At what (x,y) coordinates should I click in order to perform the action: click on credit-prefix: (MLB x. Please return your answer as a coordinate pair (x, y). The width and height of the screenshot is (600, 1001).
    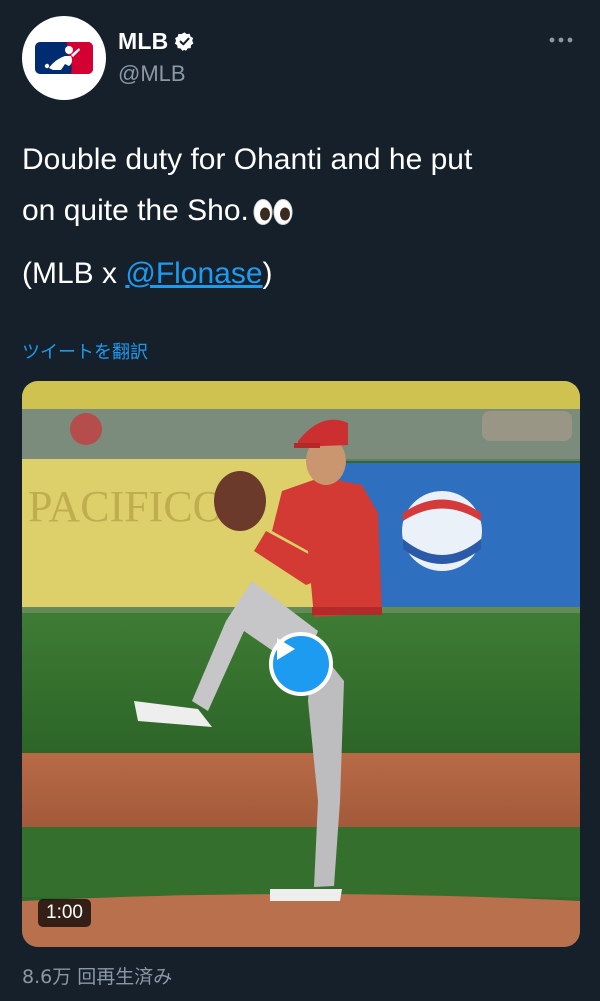
    Looking at the image, I should click on (74, 273).